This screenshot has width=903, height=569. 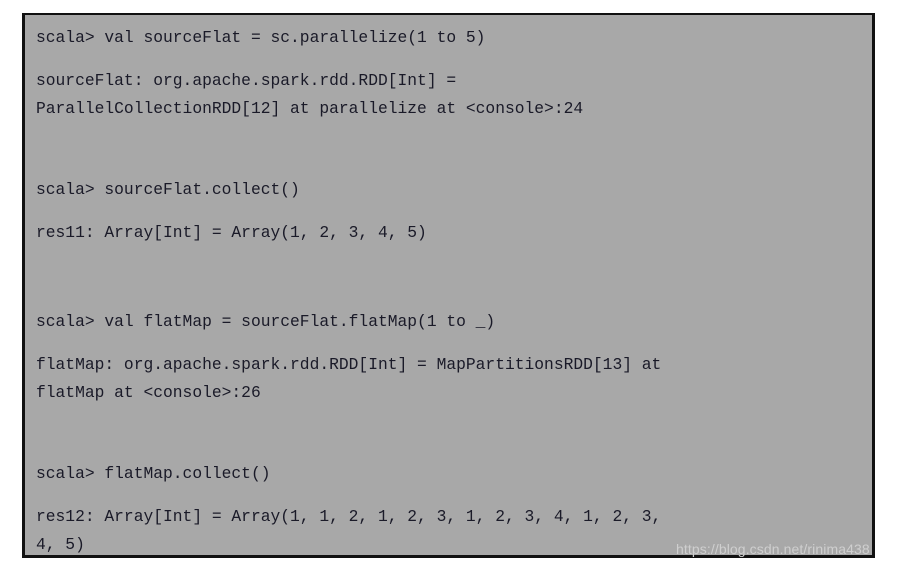 I want to click on repl-output-line: res11: Array[Int] = Array(1, 2, 3, 4, 5), so click(x=231, y=232).